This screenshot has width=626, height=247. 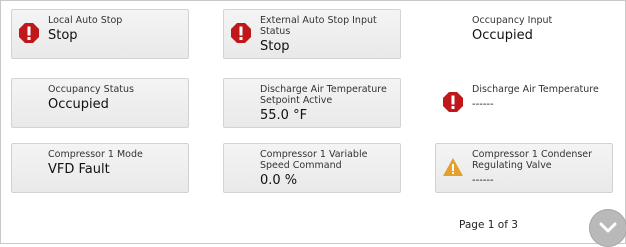 I want to click on tile-occupancy-input: Occupancy Input Occupied, so click(x=524, y=34).